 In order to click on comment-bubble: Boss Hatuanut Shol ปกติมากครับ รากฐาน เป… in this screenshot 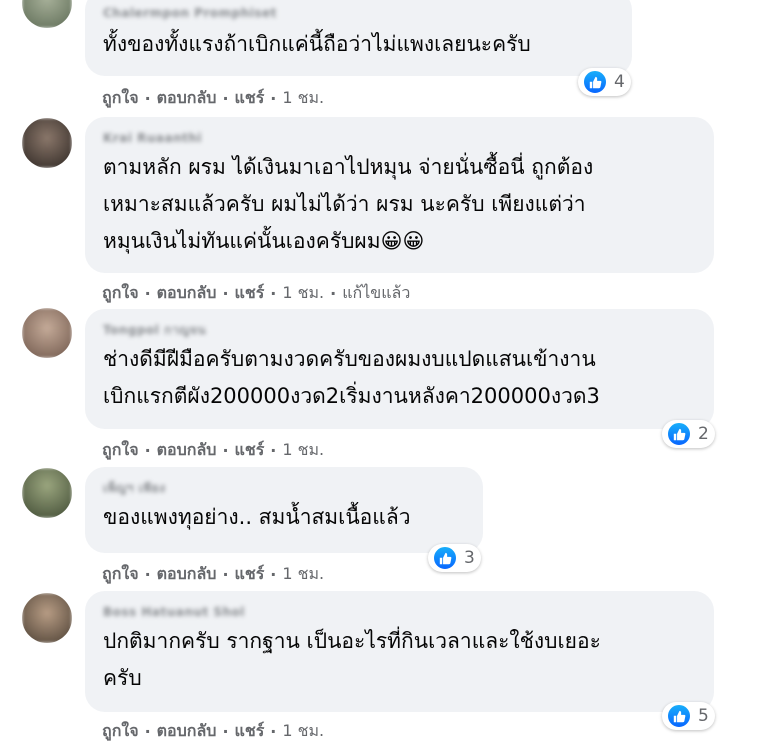, I will do `click(399, 651)`.